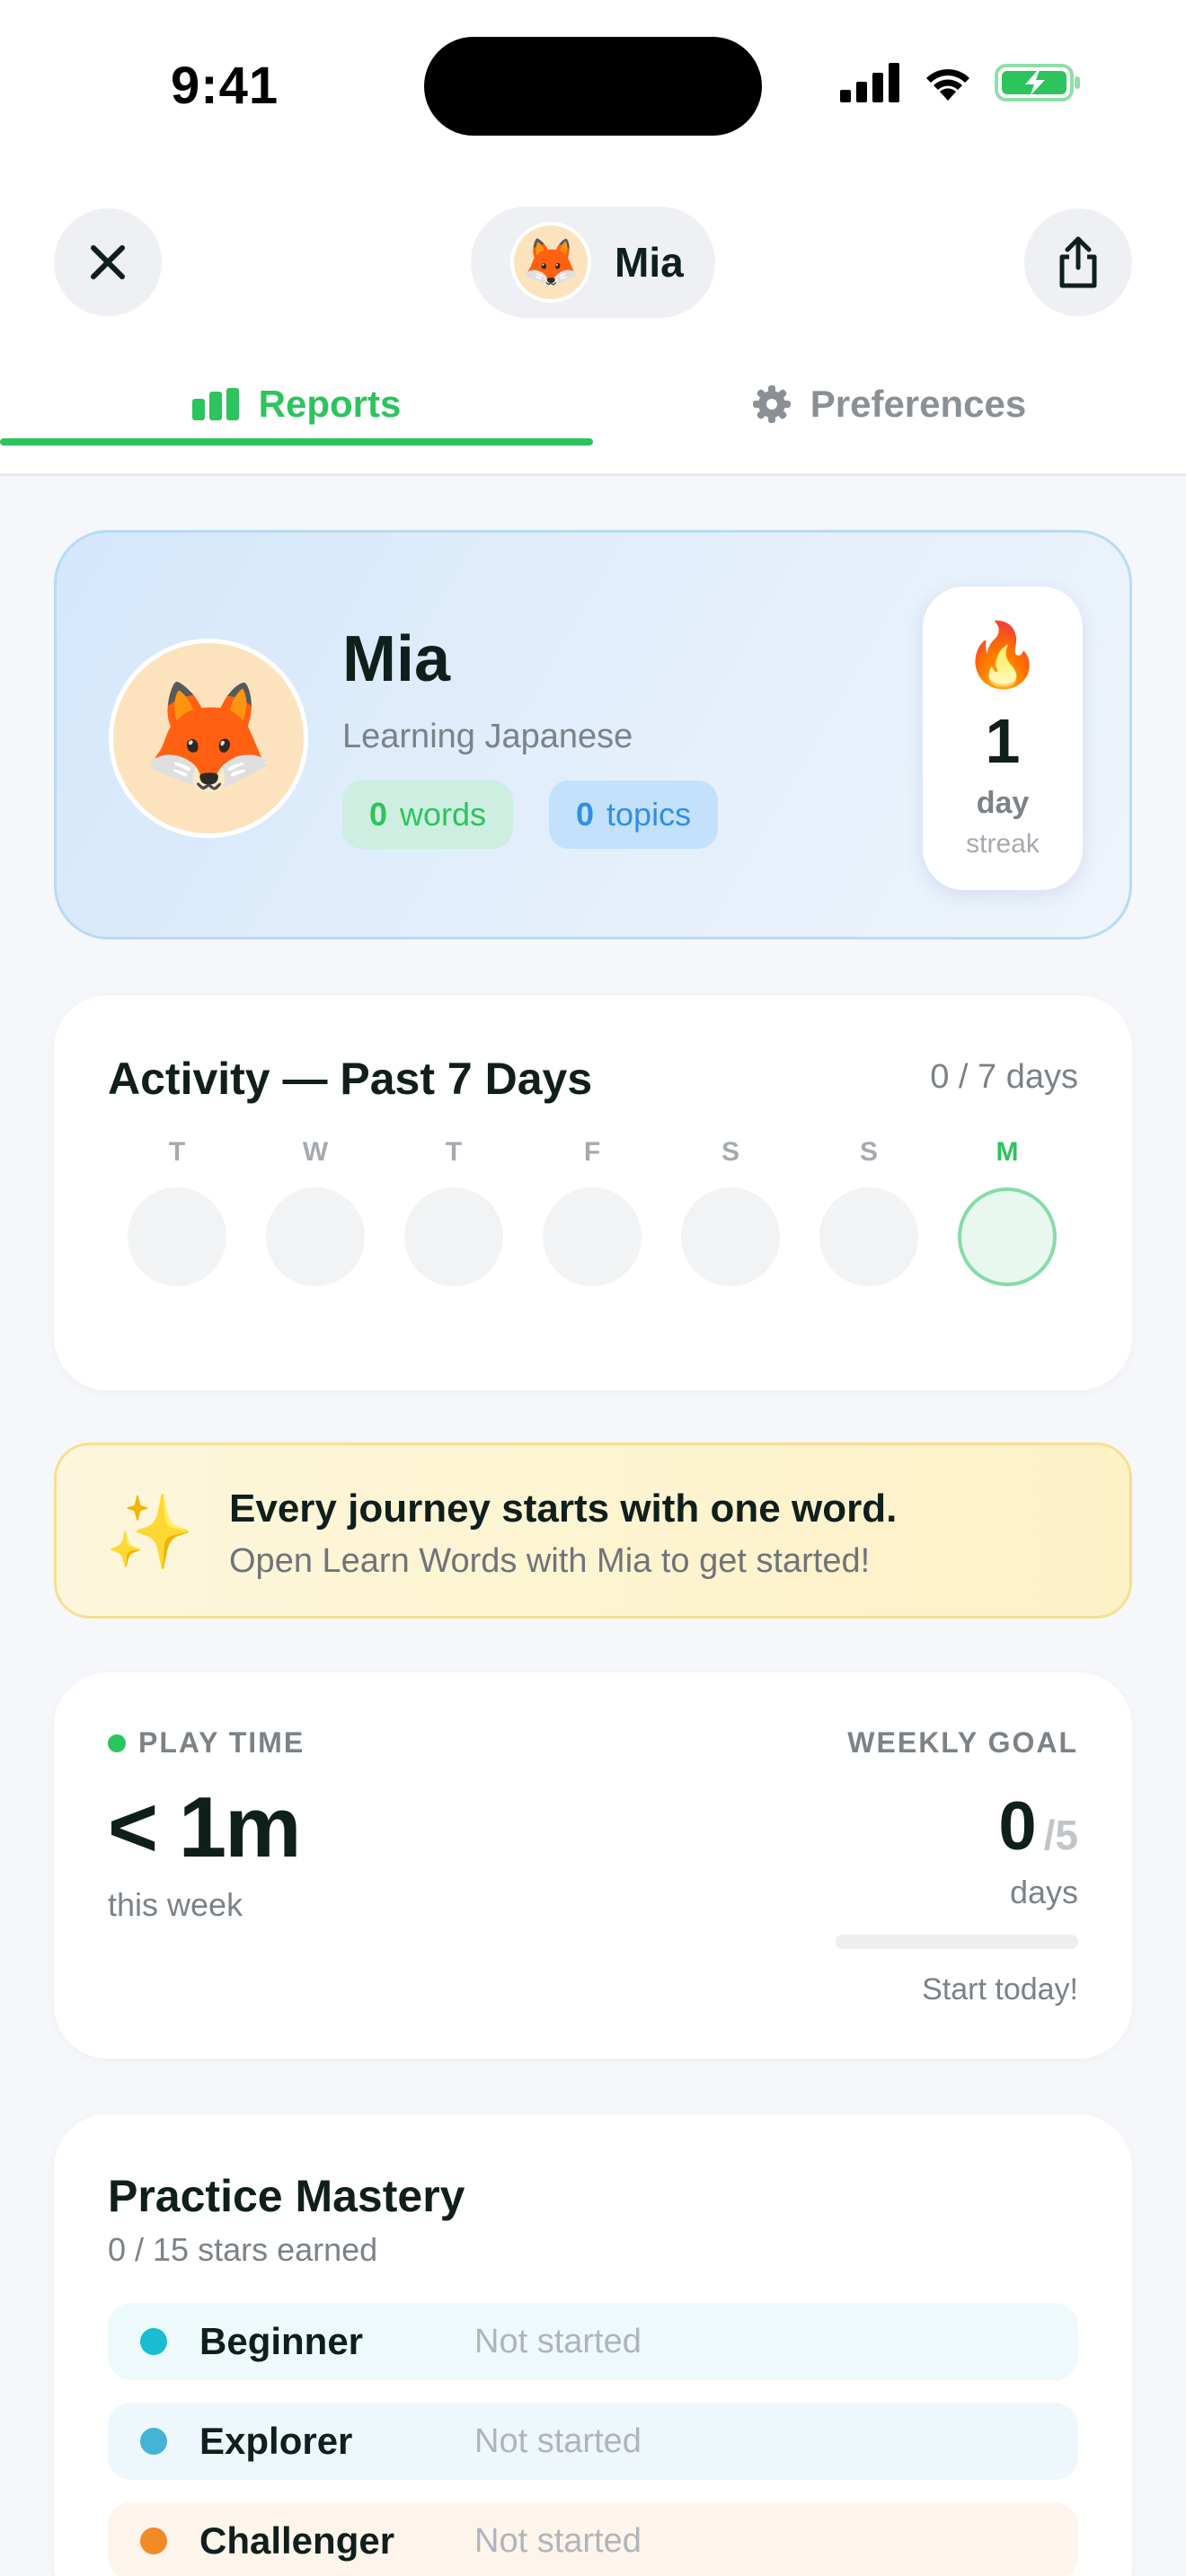 This screenshot has height=2576, width=1186. What do you see at coordinates (1008, 1152) in the screenshot?
I see `day-letter: M` at bounding box center [1008, 1152].